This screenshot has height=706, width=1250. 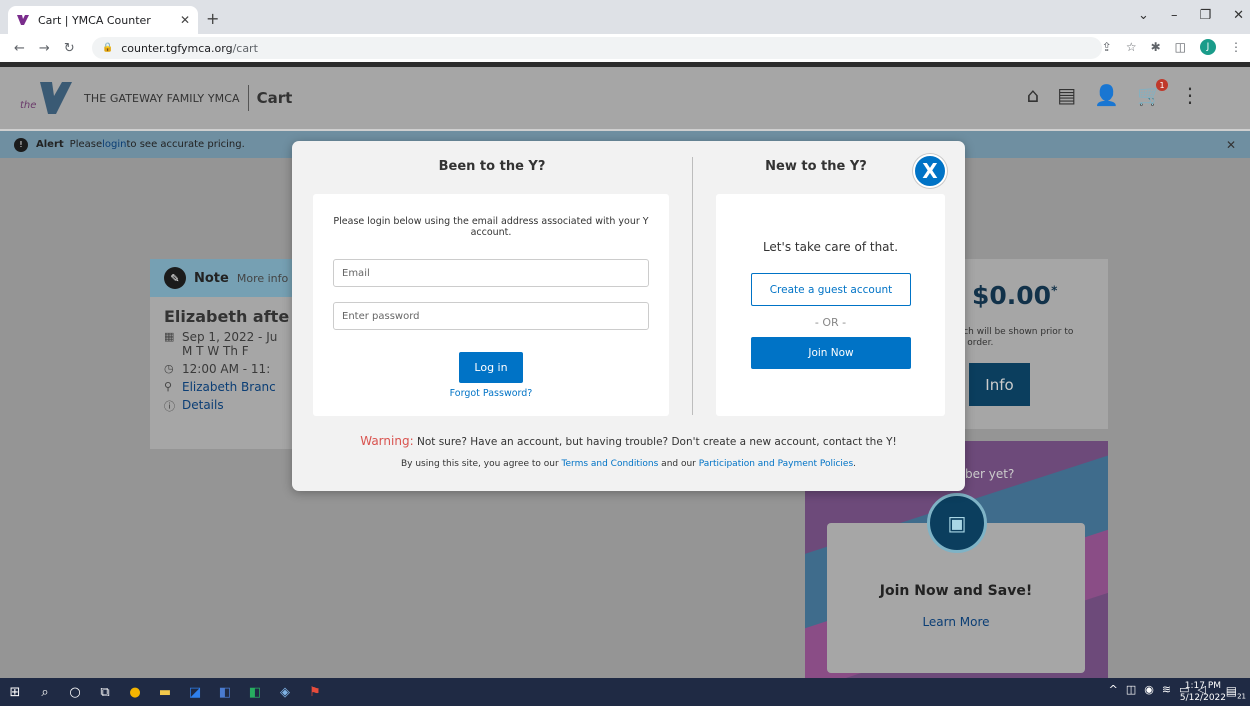 What do you see at coordinates (19, 48) in the screenshot?
I see `back-icon: ←` at bounding box center [19, 48].